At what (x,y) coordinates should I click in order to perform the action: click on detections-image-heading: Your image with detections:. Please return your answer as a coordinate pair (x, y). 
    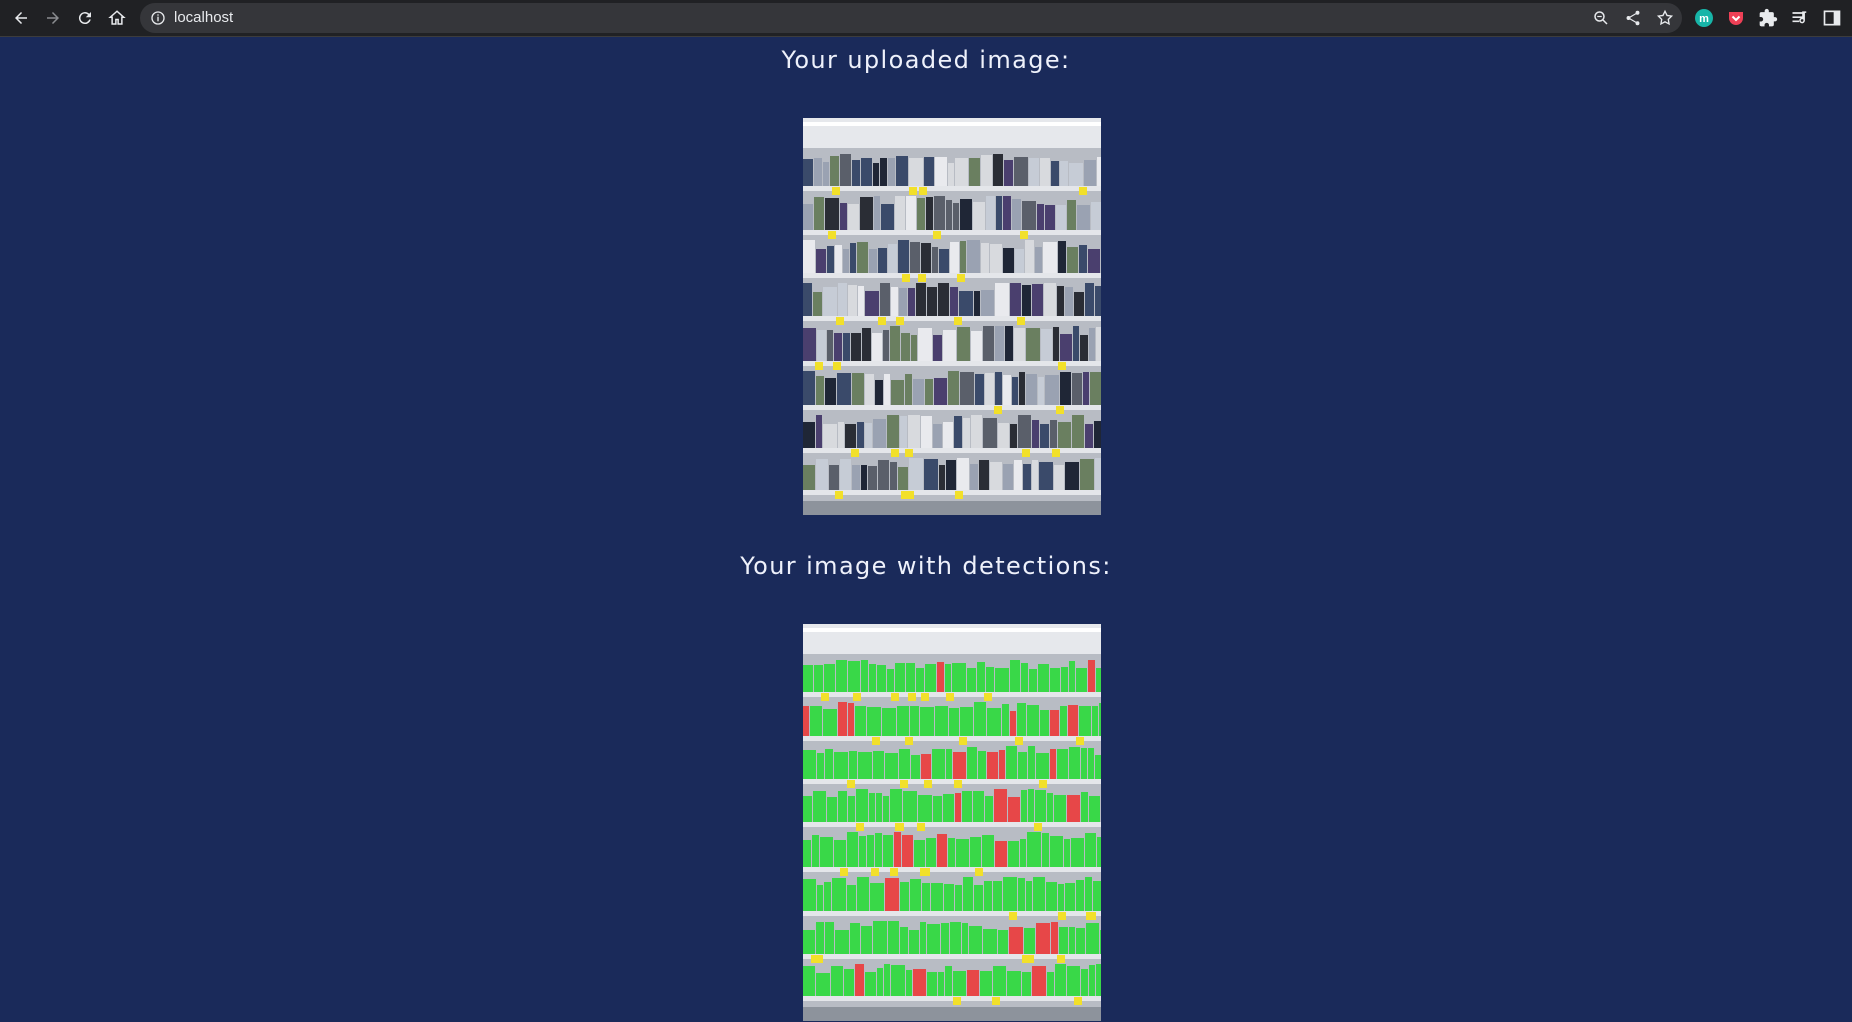
    Looking at the image, I should click on (926, 566).